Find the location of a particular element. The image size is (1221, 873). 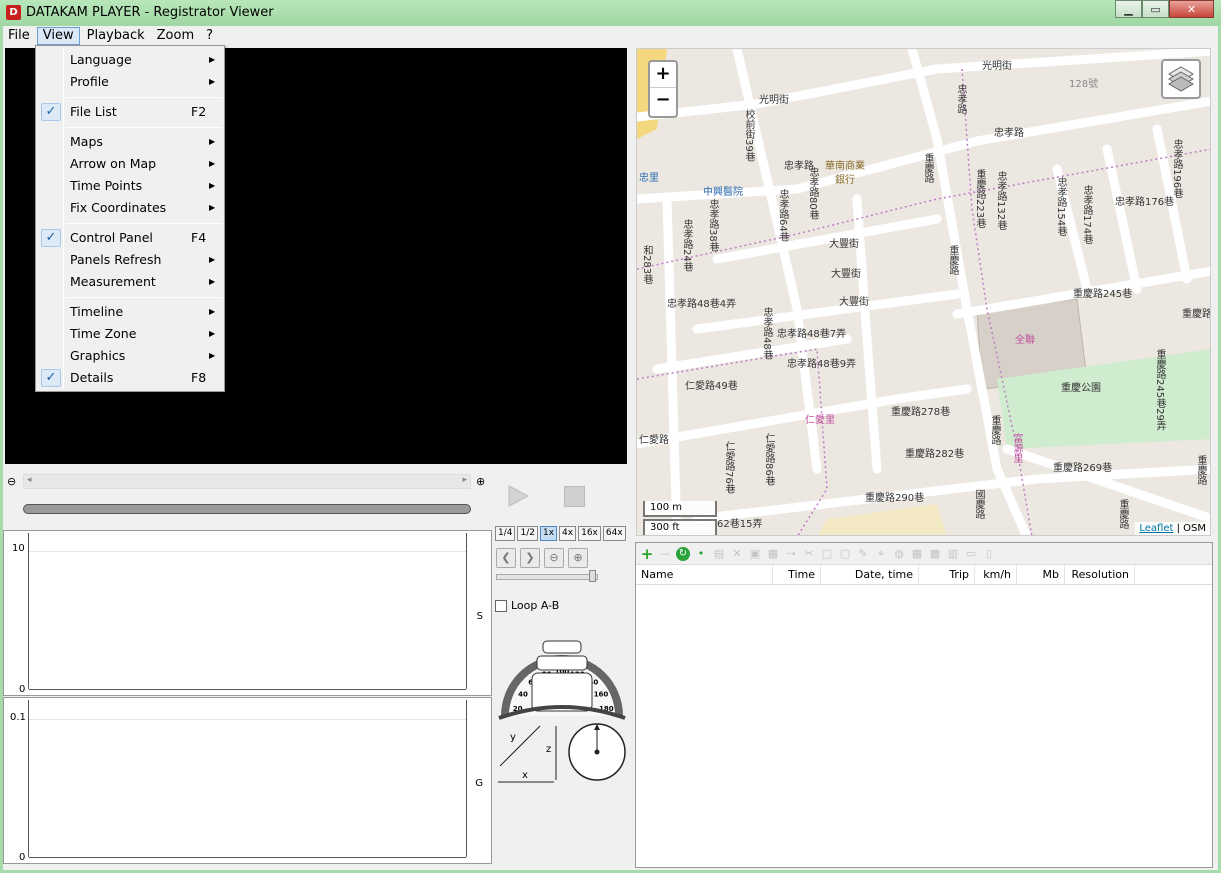

map-label: 忠孝路48巷 is located at coordinates (766, 333).